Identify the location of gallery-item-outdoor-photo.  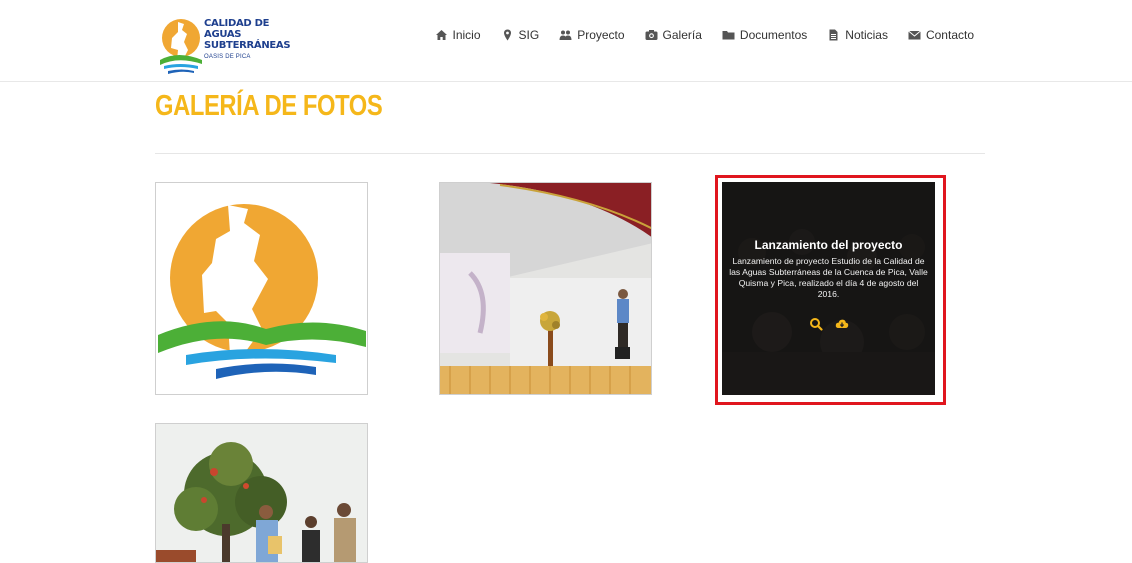
(261, 493).